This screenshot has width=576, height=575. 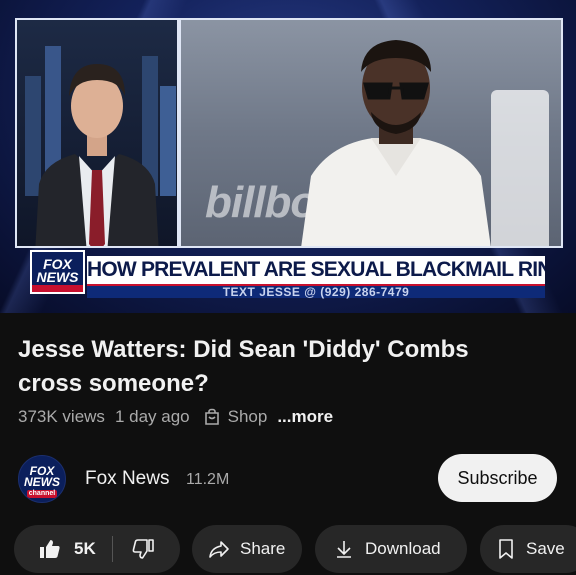 I want to click on subscriber-count: 11.2M, so click(x=208, y=479).